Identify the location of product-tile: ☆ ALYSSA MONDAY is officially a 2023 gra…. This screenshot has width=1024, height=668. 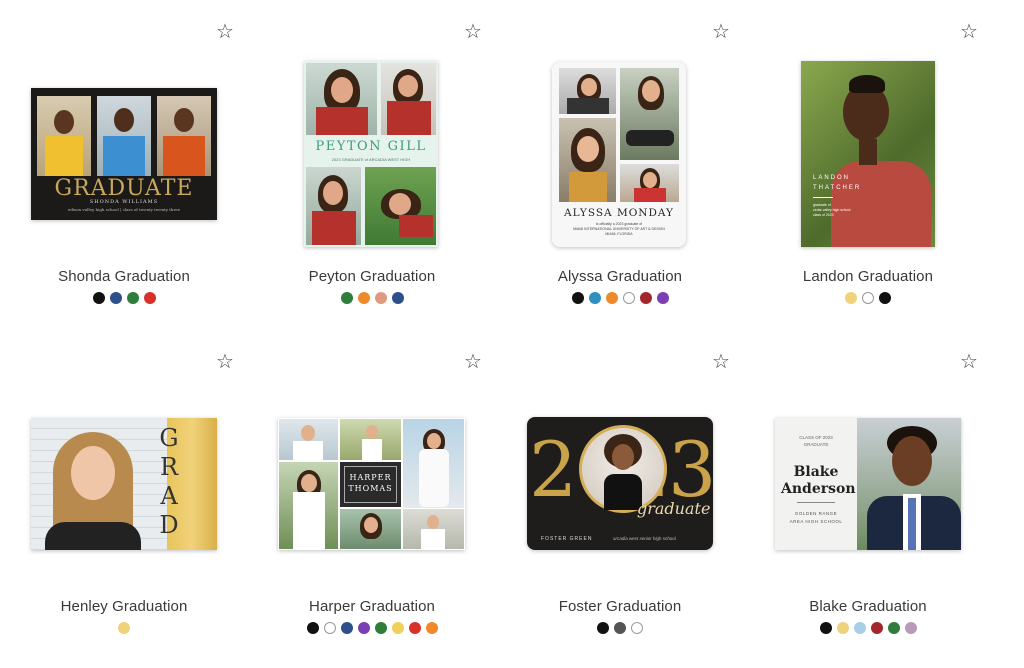
(620, 178).